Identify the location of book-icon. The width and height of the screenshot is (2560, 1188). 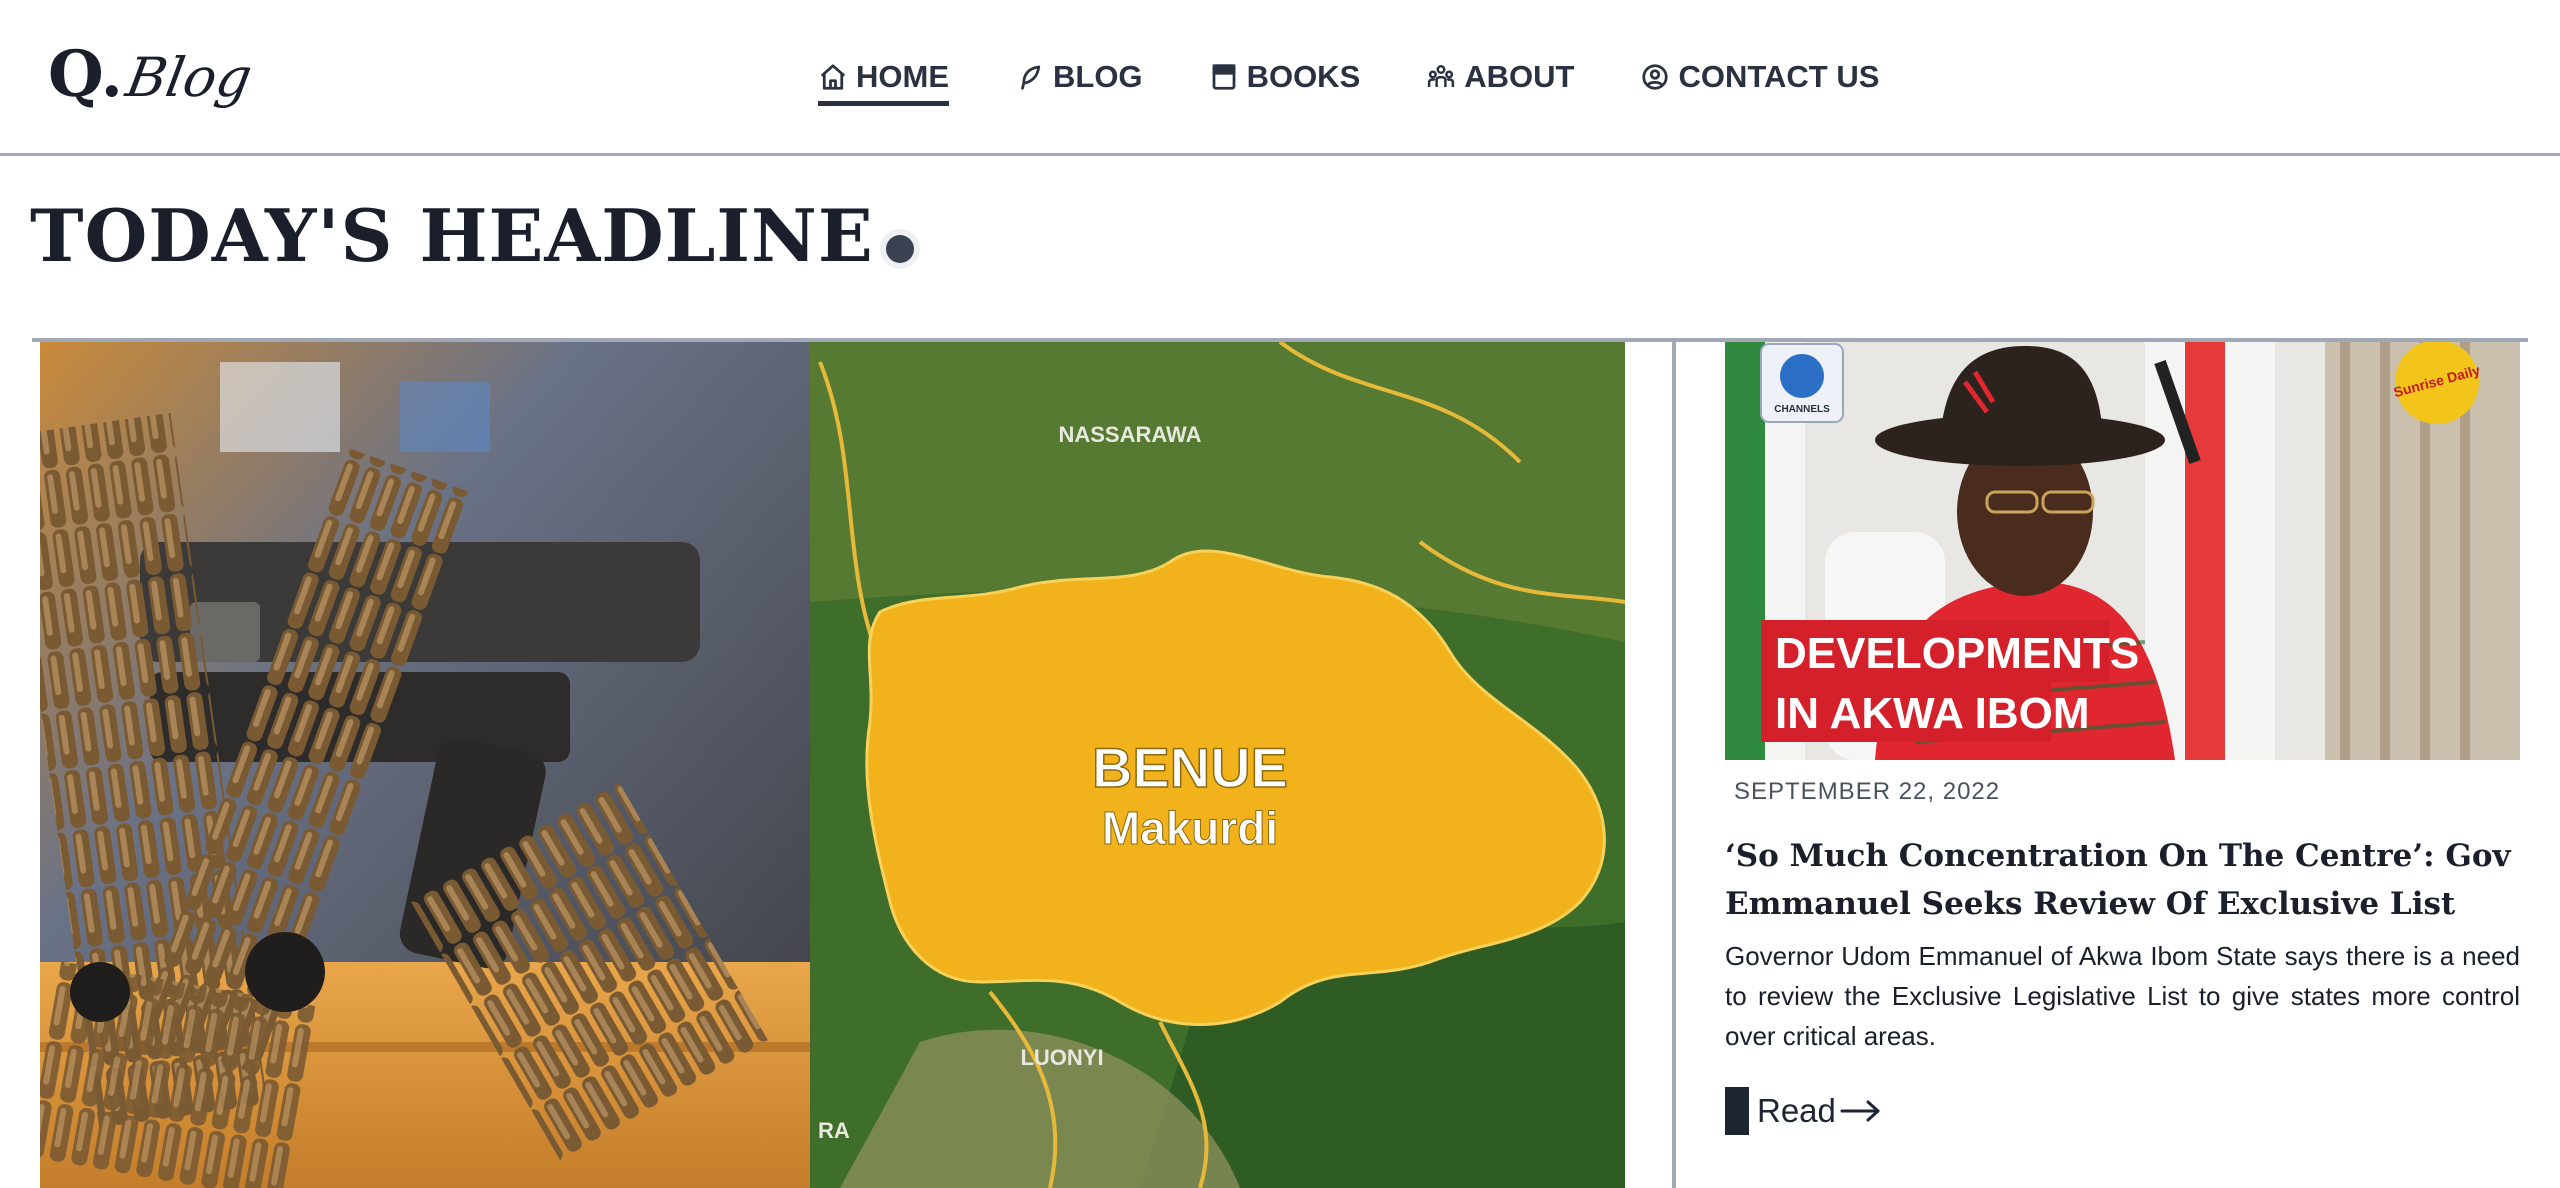
(1224, 77).